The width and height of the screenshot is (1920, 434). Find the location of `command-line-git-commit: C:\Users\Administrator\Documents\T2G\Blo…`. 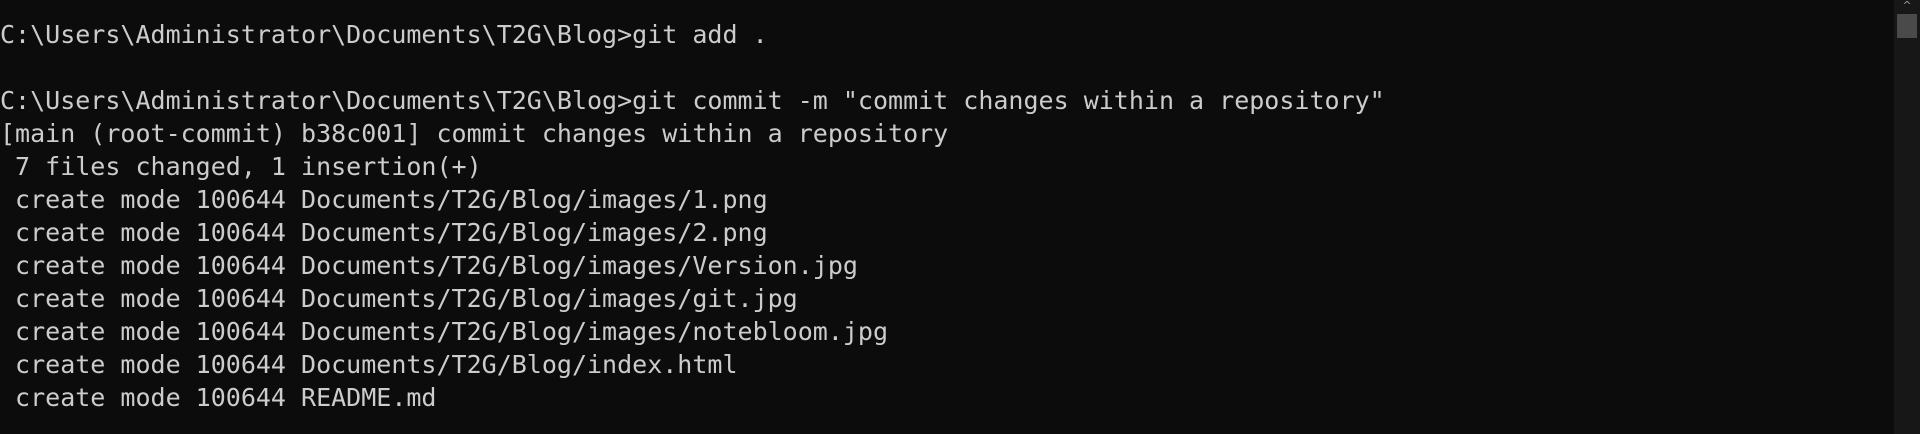

command-line-git-commit: C:\Users\Administrator\Documents\T2G\Blo… is located at coordinates (692, 100).